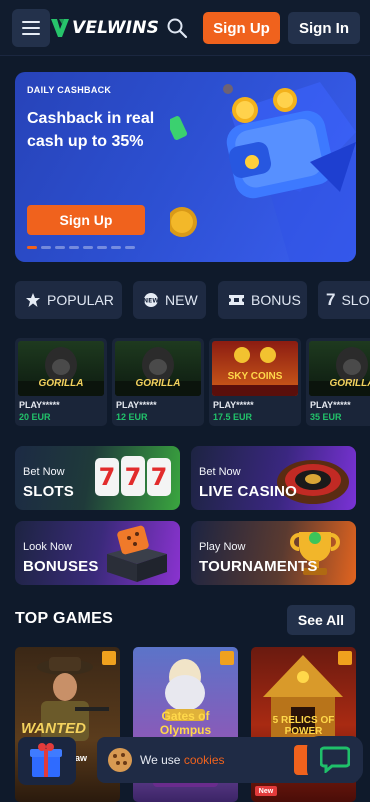  Describe the element at coordinates (60, 28) in the screenshot. I see `logo-mark-icon` at that location.